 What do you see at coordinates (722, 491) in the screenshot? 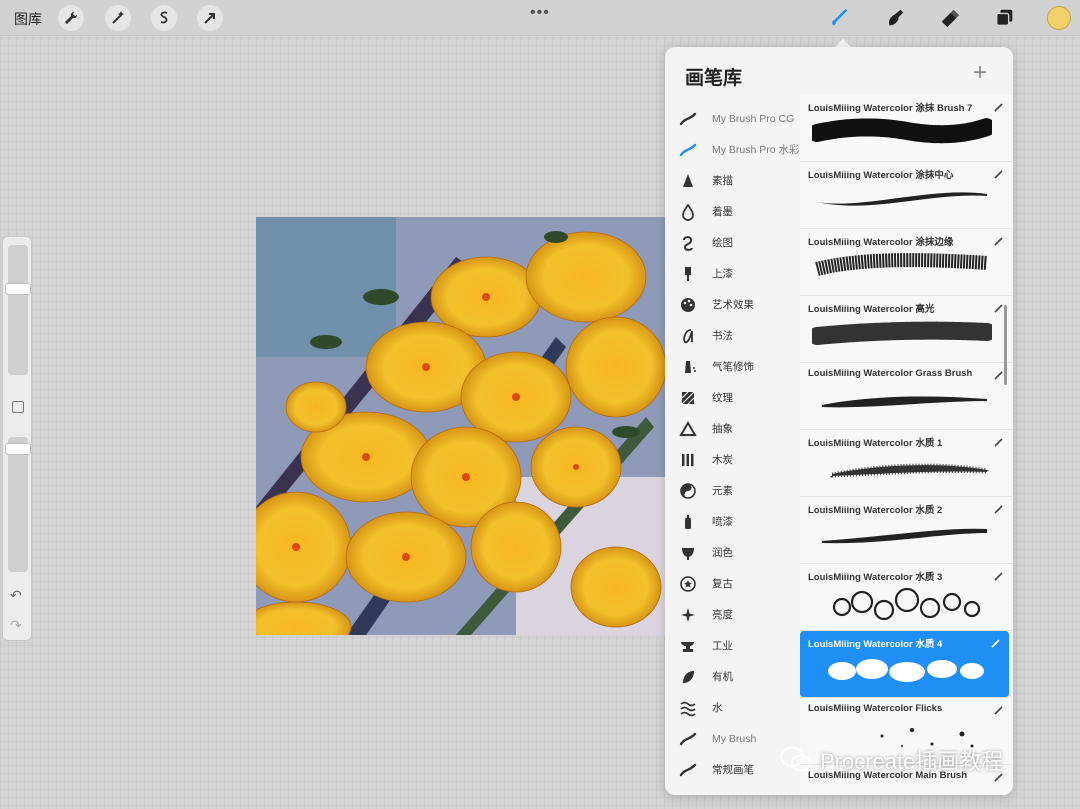
I see `brush-set-label: 元素` at bounding box center [722, 491].